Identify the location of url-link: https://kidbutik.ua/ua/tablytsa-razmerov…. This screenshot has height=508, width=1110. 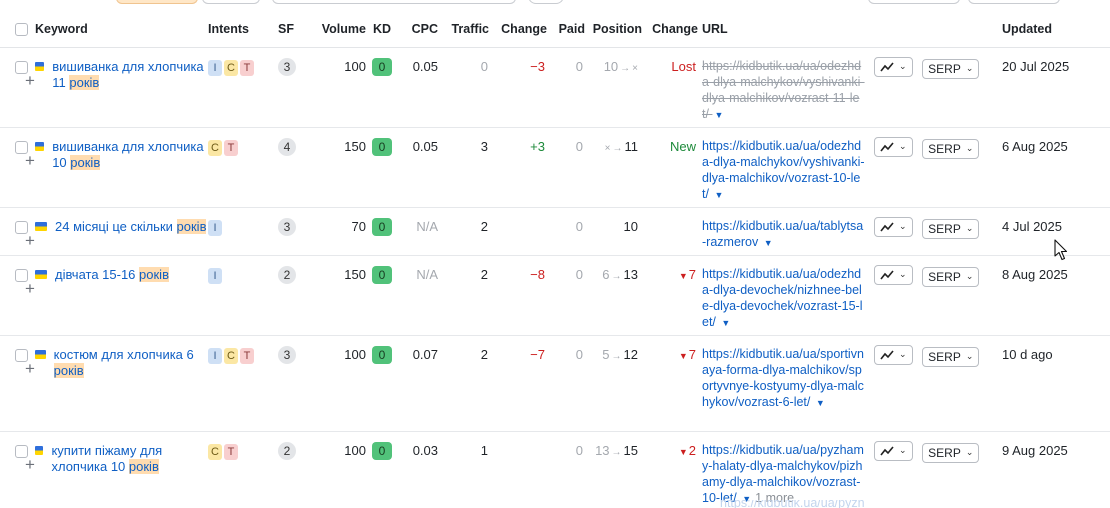
(784, 234).